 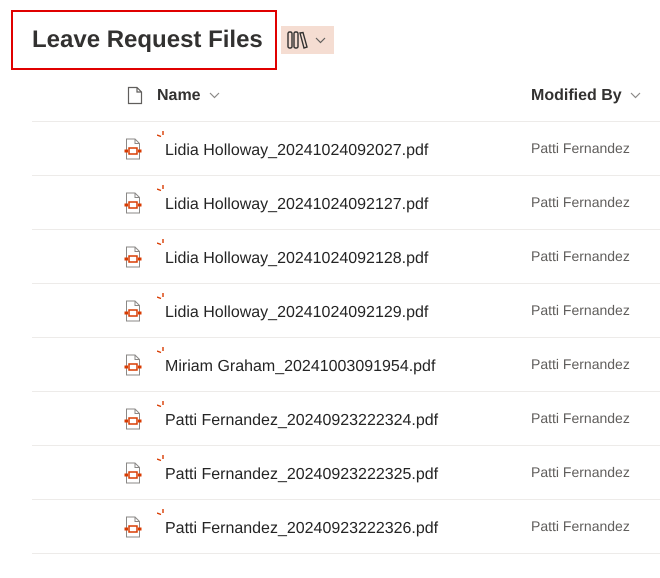 I want to click on file-name-link: Miriam Graham_20241003091954.pdf, so click(x=300, y=366).